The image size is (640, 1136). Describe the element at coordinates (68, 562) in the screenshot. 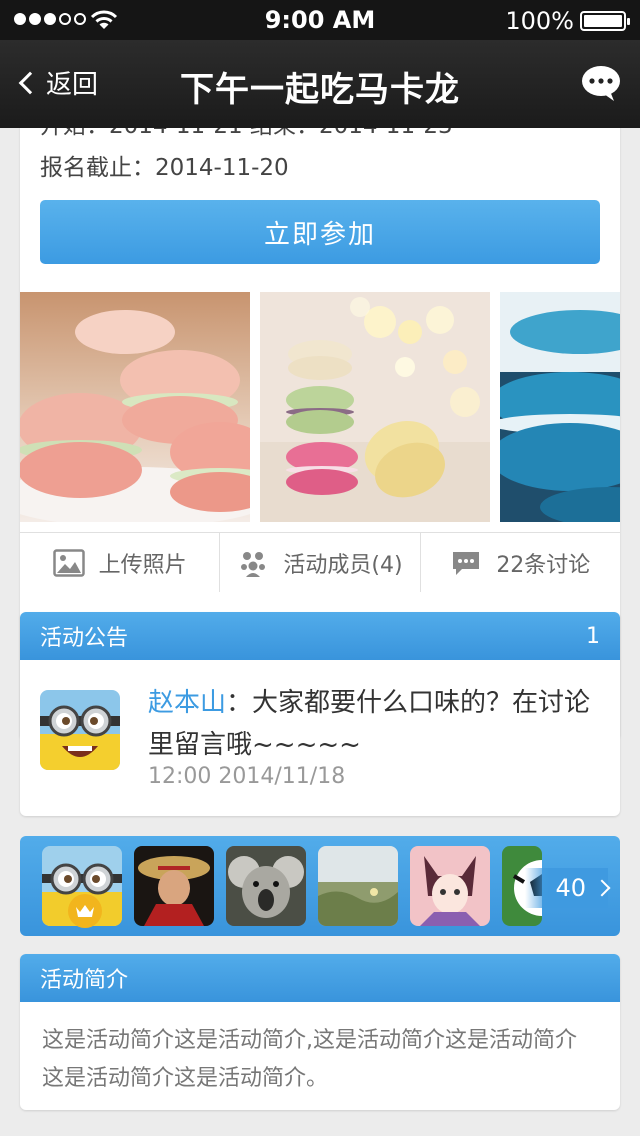

I see `image-icon` at that location.